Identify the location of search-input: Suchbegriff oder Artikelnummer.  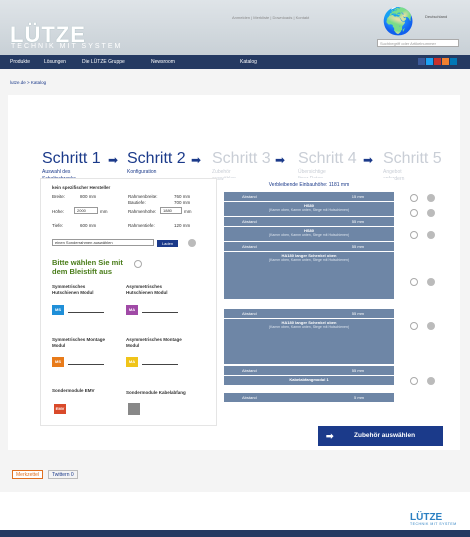
(418, 43).